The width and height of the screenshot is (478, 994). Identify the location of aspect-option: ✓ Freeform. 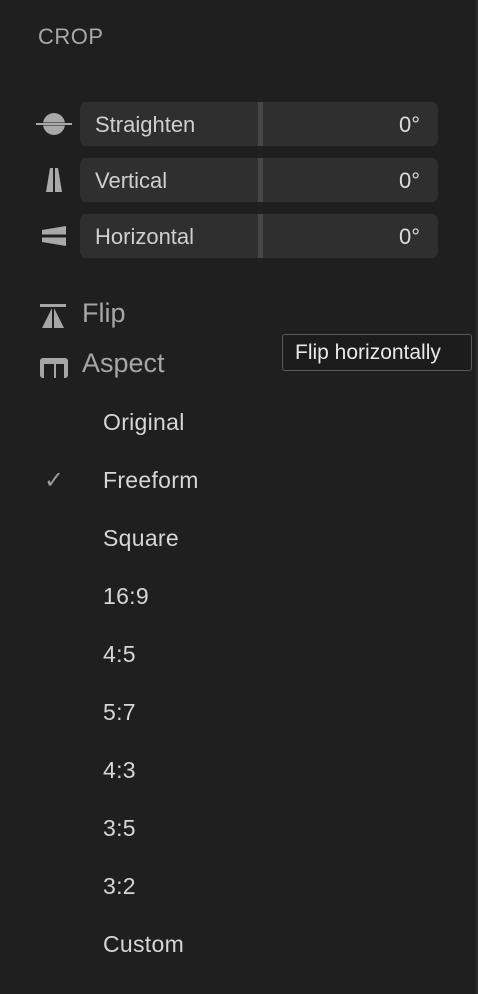
(190, 480).